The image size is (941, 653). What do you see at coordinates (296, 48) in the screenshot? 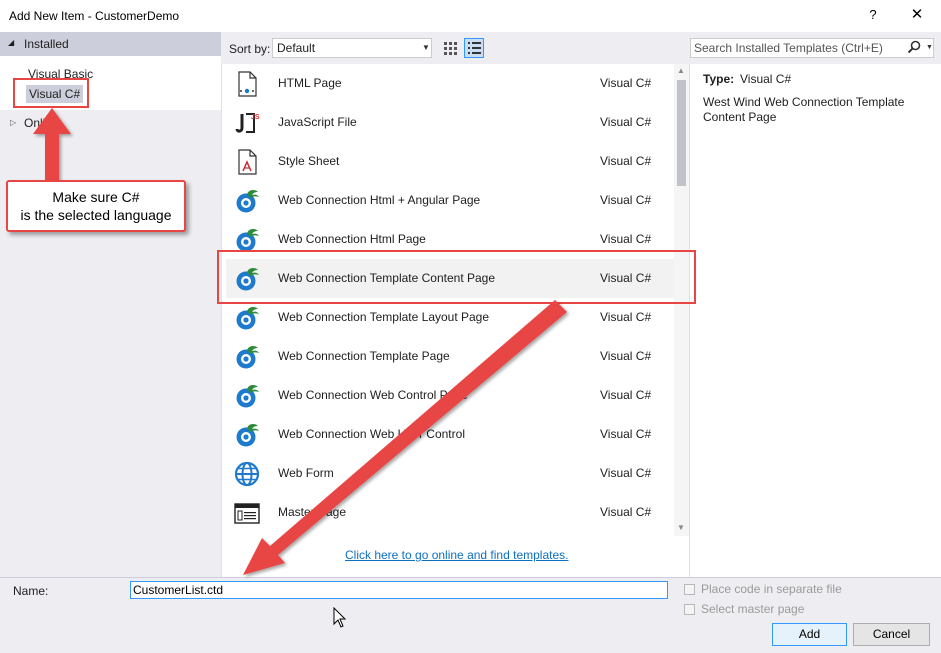
I see `sort-dropdown-value: Default` at bounding box center [296, 48].